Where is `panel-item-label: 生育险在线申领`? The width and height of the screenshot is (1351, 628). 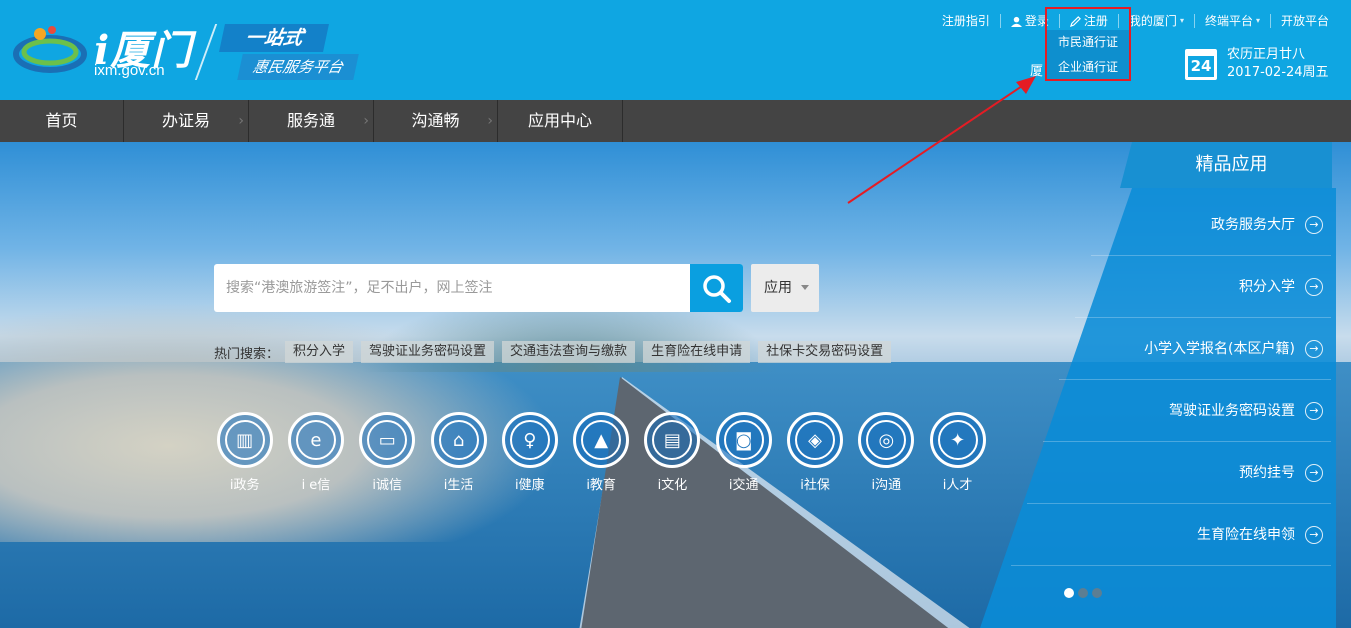 panel-item-label: 生育险在线申领 is located at coordinates (1246, 535).